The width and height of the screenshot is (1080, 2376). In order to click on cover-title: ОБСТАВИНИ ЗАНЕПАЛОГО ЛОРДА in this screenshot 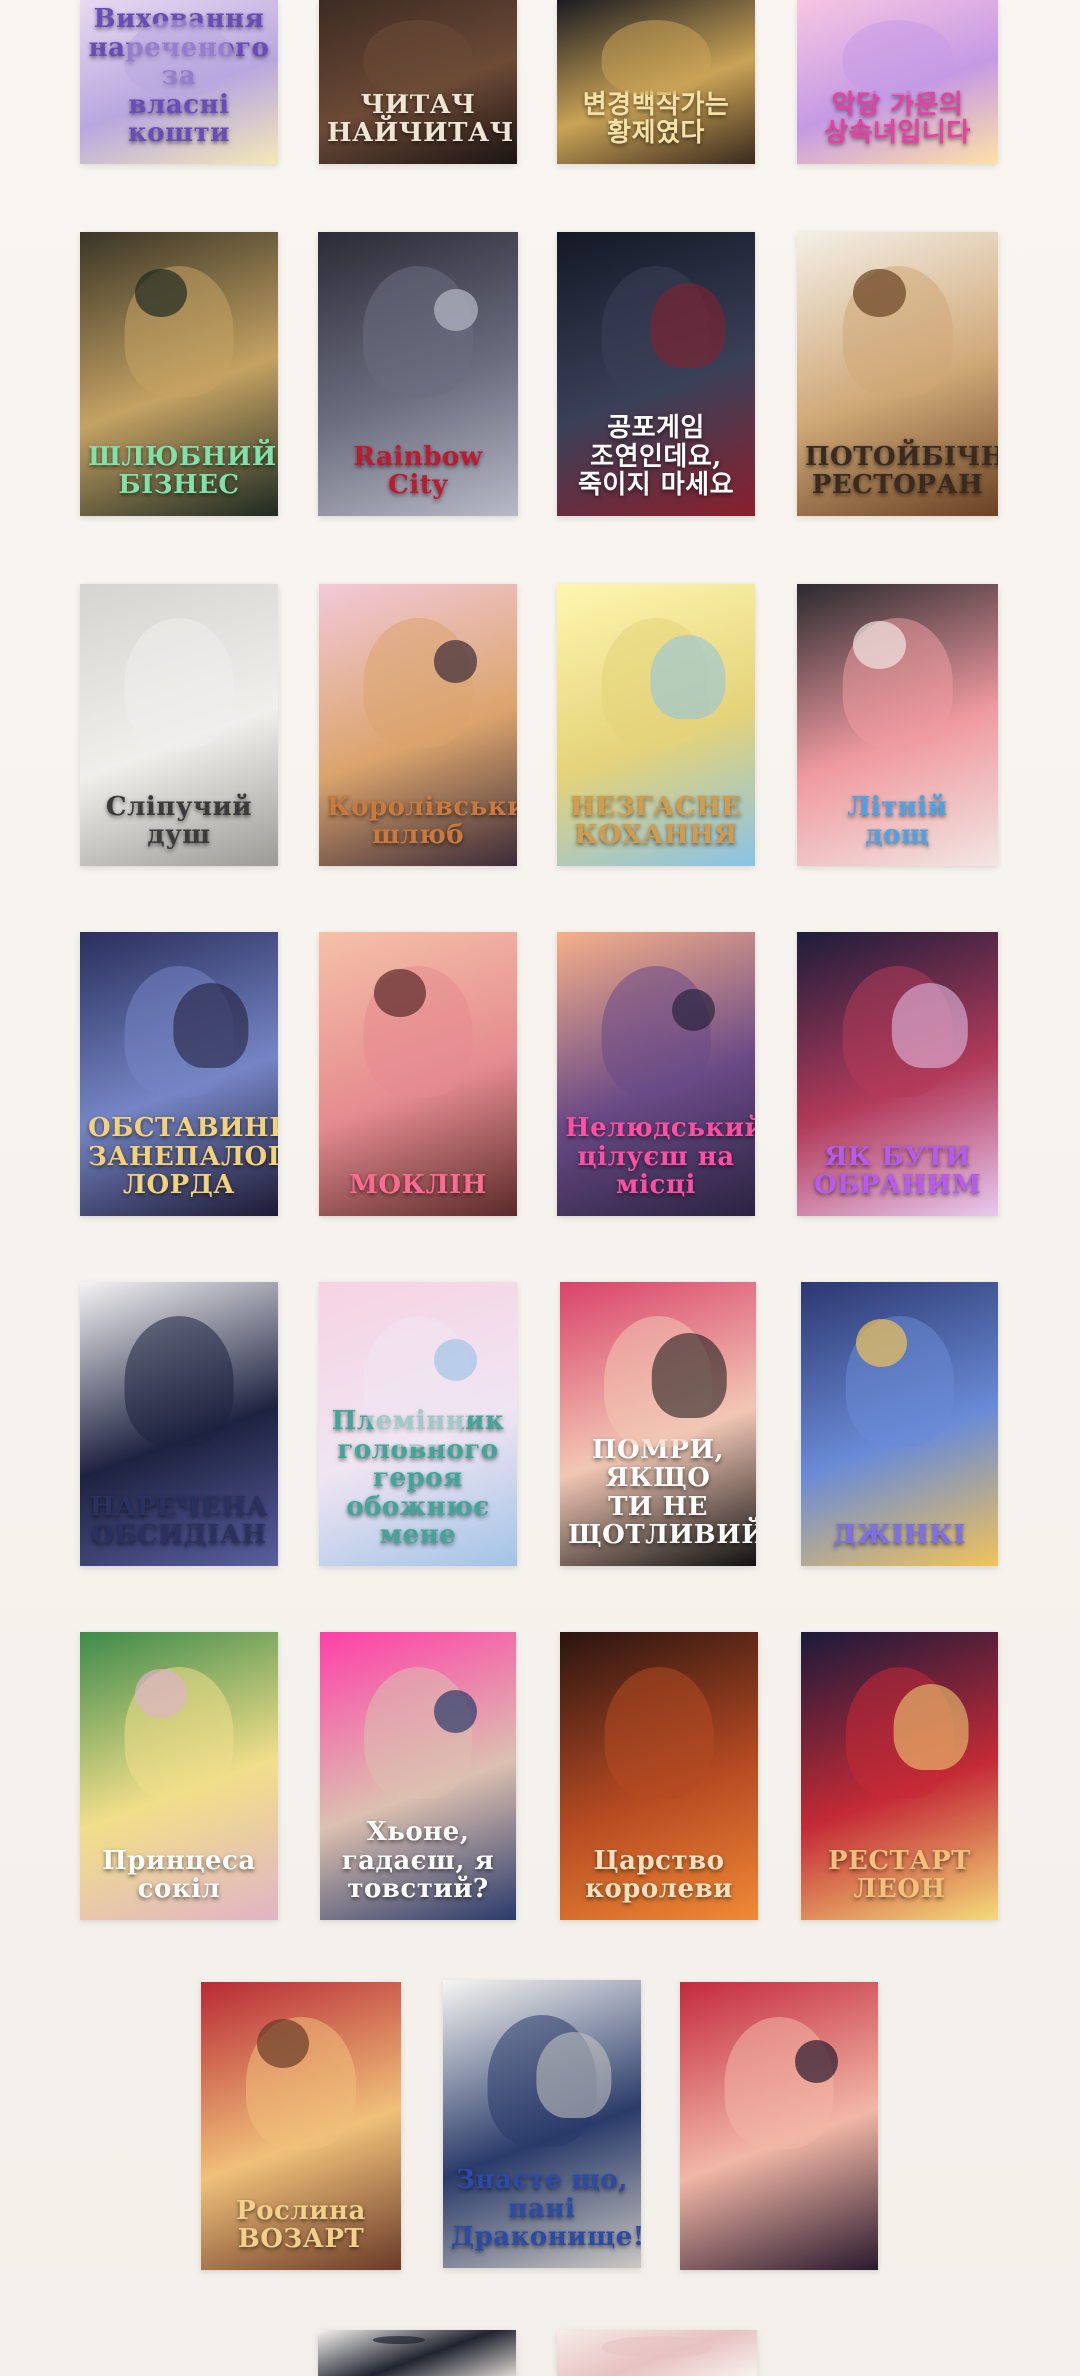, I will do `click(183, 1157)`.